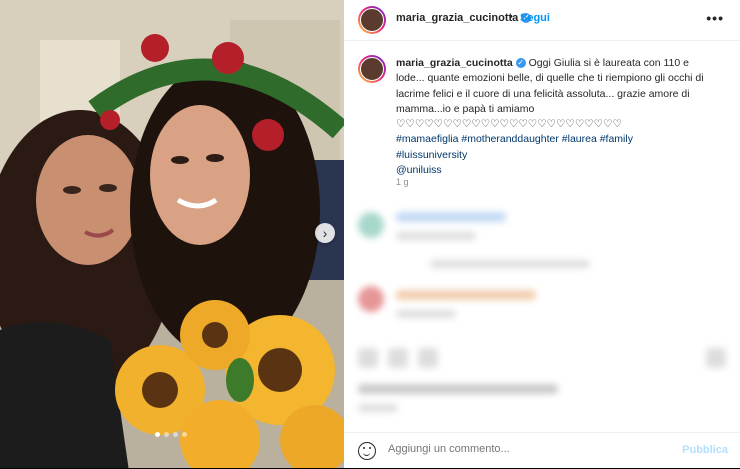  I want to click on author-avatar, so click(372, 20).